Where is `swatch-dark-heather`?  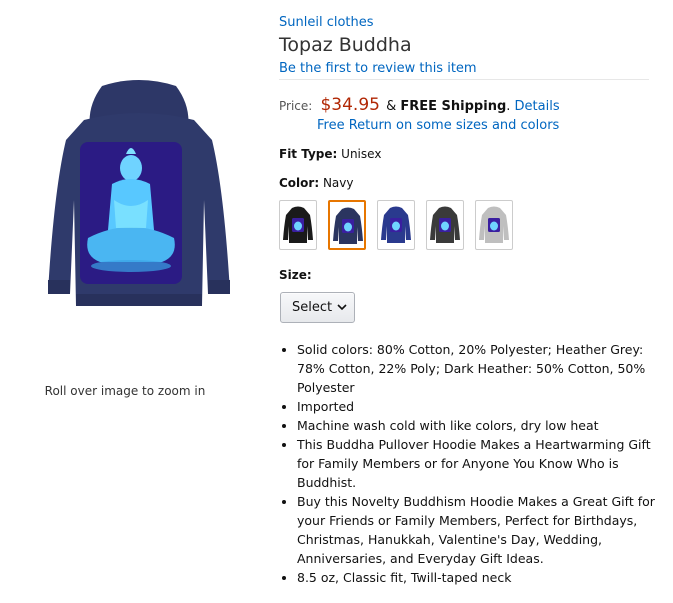
swatch-dark-heather is located at coordinates (445, 225).